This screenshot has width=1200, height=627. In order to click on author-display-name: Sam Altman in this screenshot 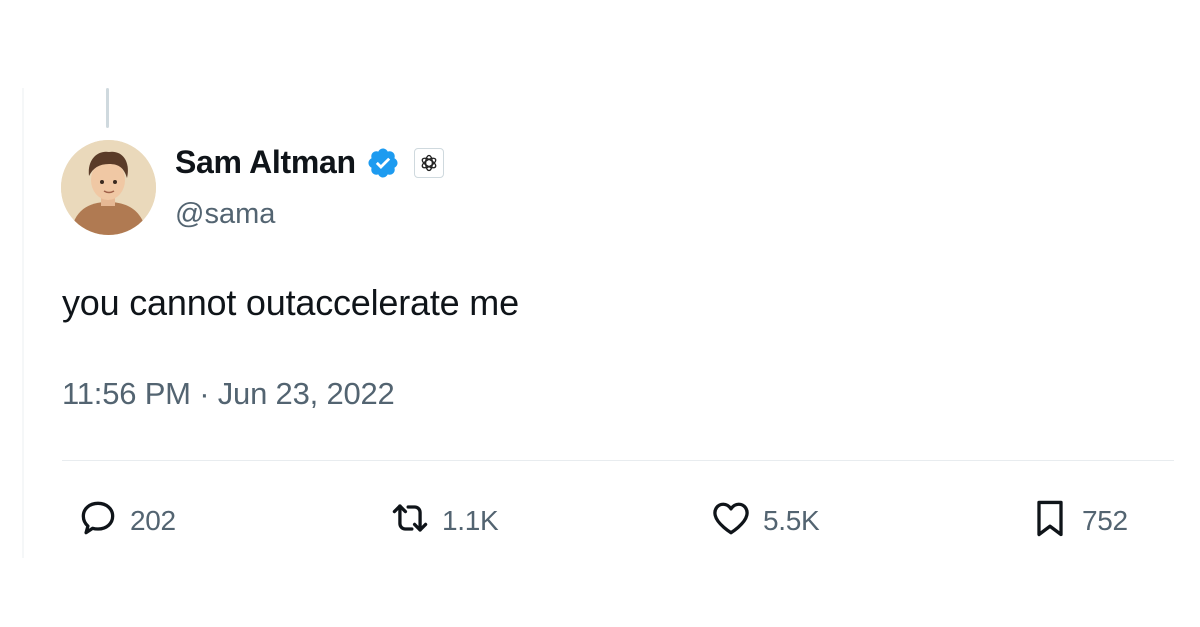, I will do `click(265, 162)`.